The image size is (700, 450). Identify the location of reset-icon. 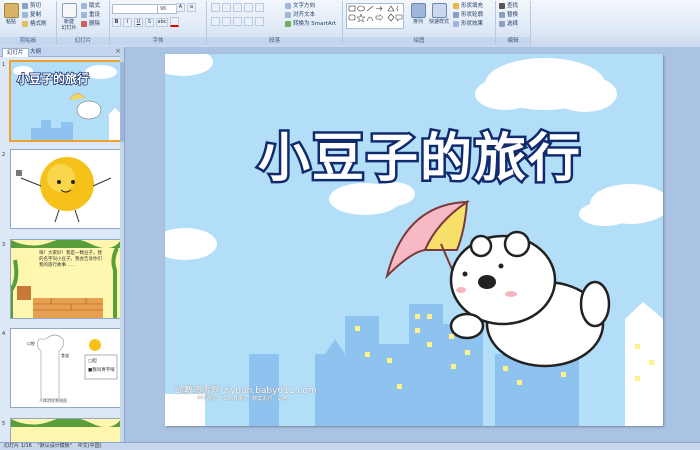
(84, 14).